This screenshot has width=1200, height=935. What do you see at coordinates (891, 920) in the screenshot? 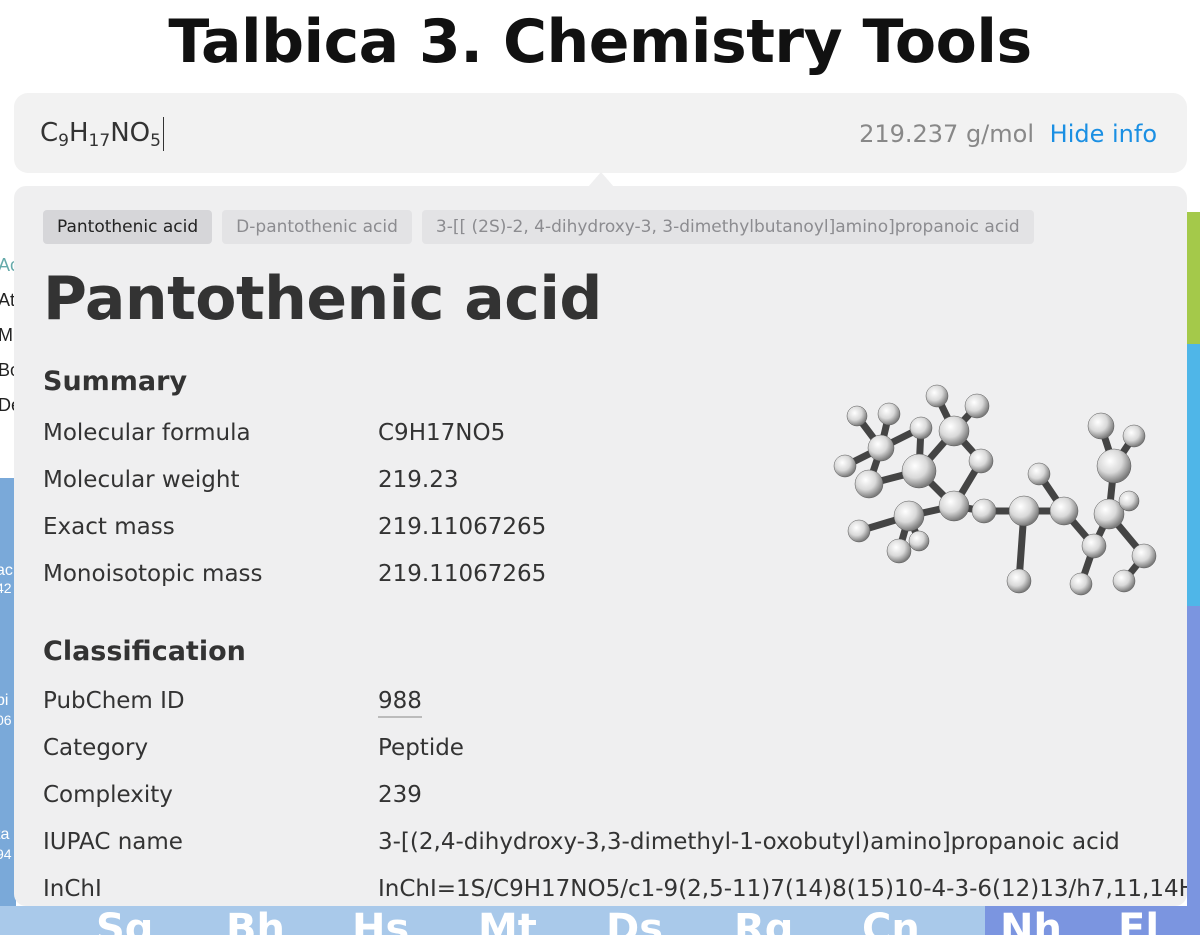
I see `bg-element-symbol: Cn` at bounding box center [891, 920].